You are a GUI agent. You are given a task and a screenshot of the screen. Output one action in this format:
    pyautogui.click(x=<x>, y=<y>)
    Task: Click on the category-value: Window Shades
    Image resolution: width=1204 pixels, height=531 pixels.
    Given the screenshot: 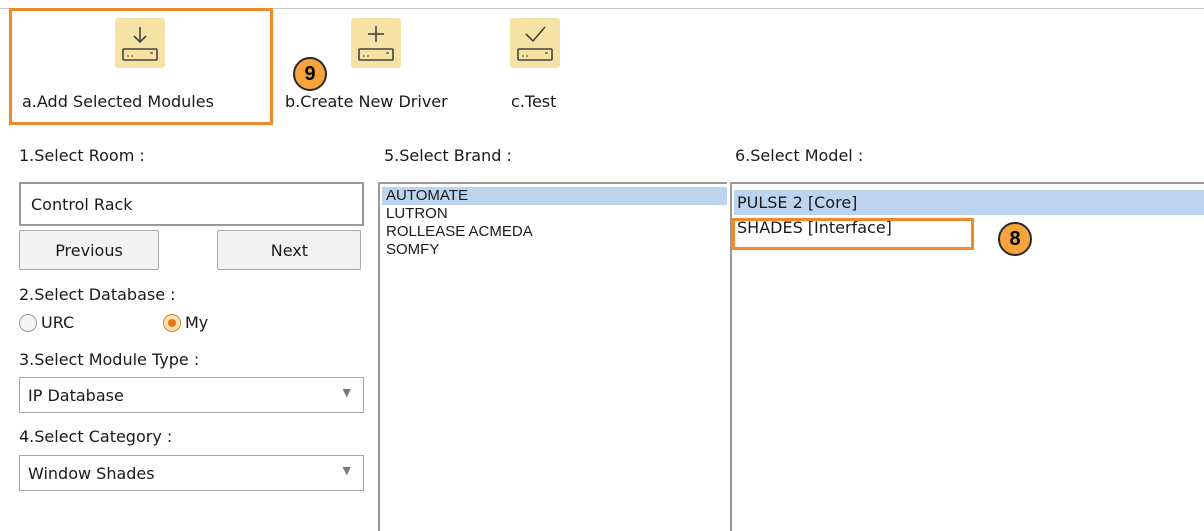 What is the action you would take?
    pyautogui.click(x=91, y=473)
    